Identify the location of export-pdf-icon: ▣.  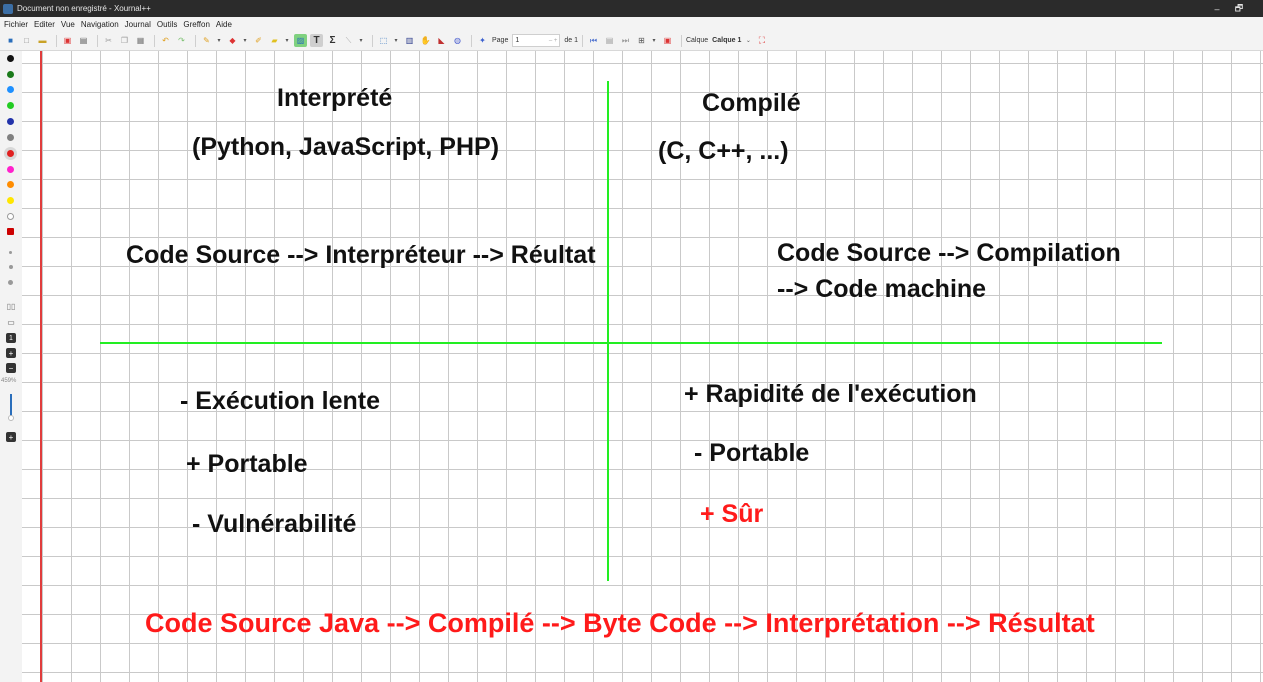
(67, 40).